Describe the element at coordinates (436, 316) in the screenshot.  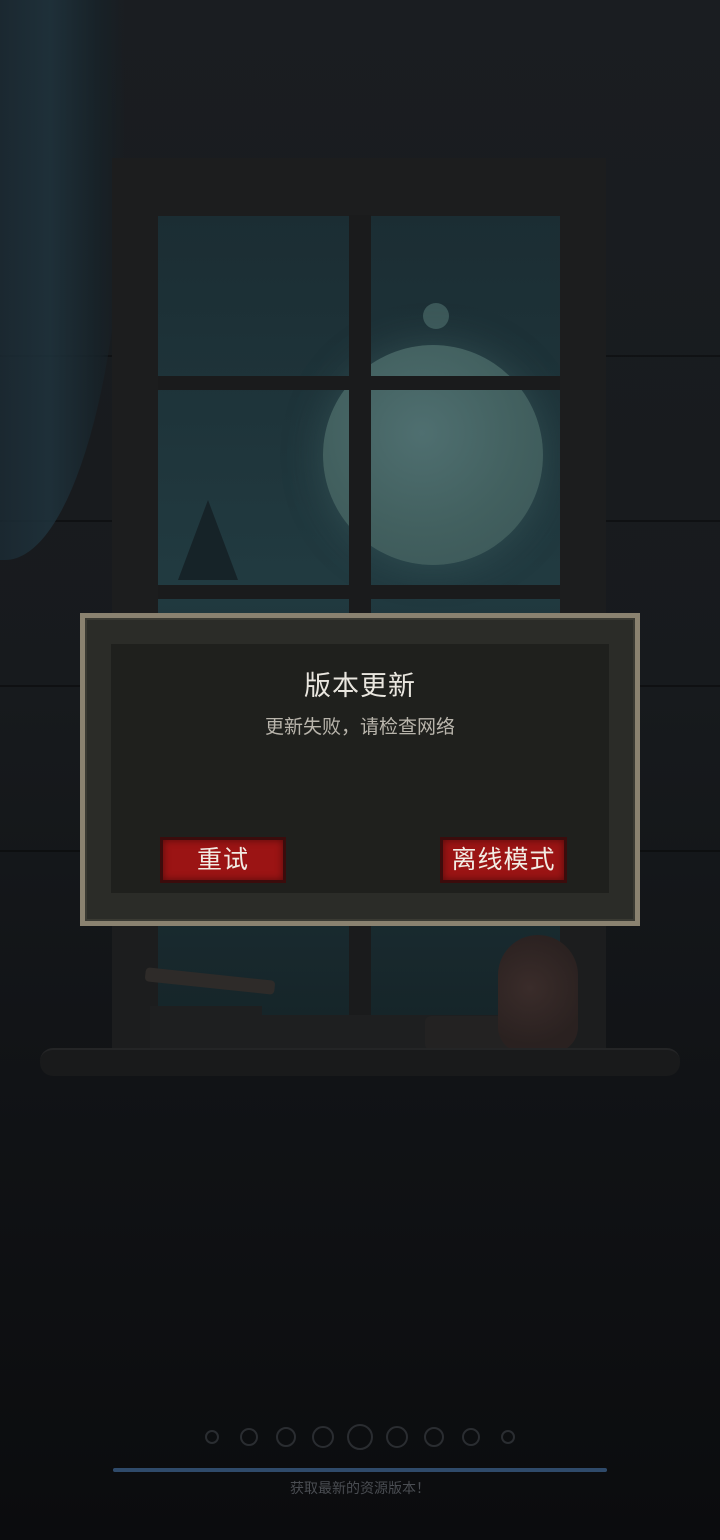
I see `small-moon` at that location.